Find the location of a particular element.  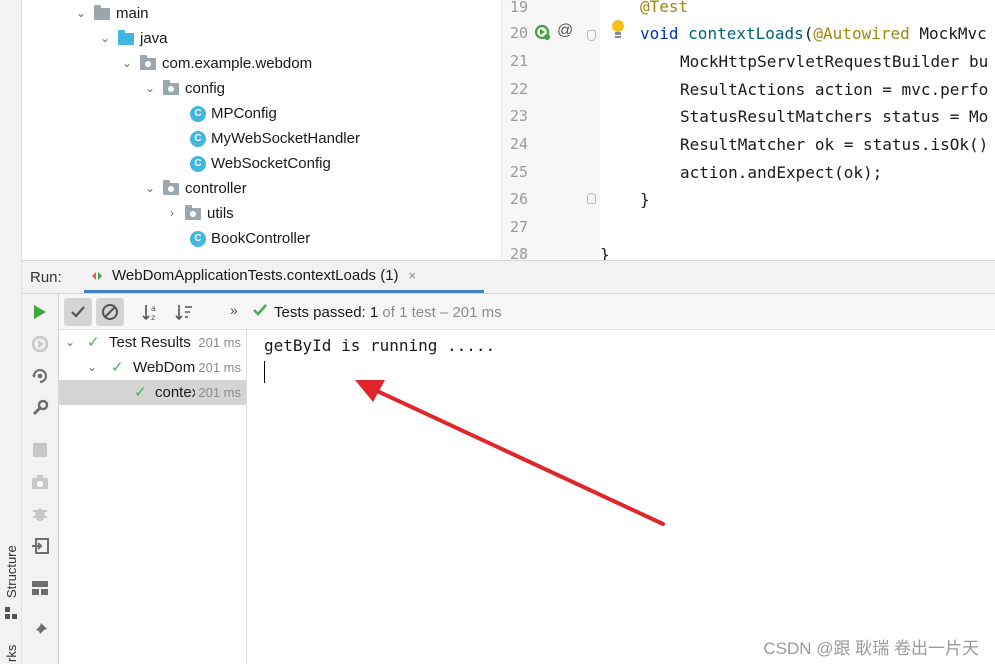

code-paren: ( is located at coordinates (808, 33).